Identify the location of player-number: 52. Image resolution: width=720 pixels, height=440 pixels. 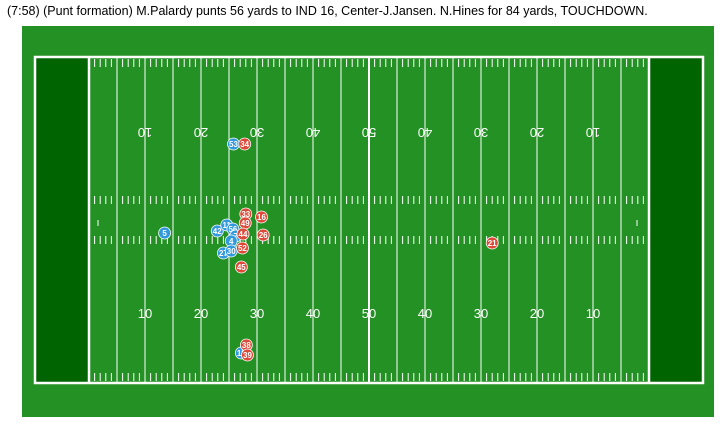
(242, 248).